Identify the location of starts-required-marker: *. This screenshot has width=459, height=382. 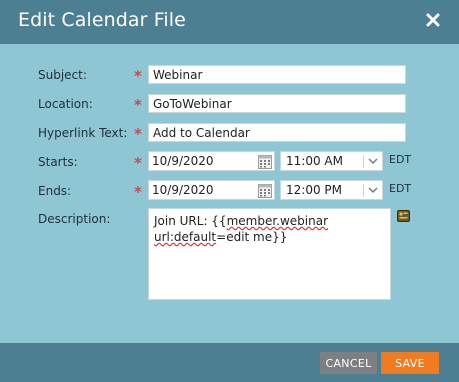
(138, 163).